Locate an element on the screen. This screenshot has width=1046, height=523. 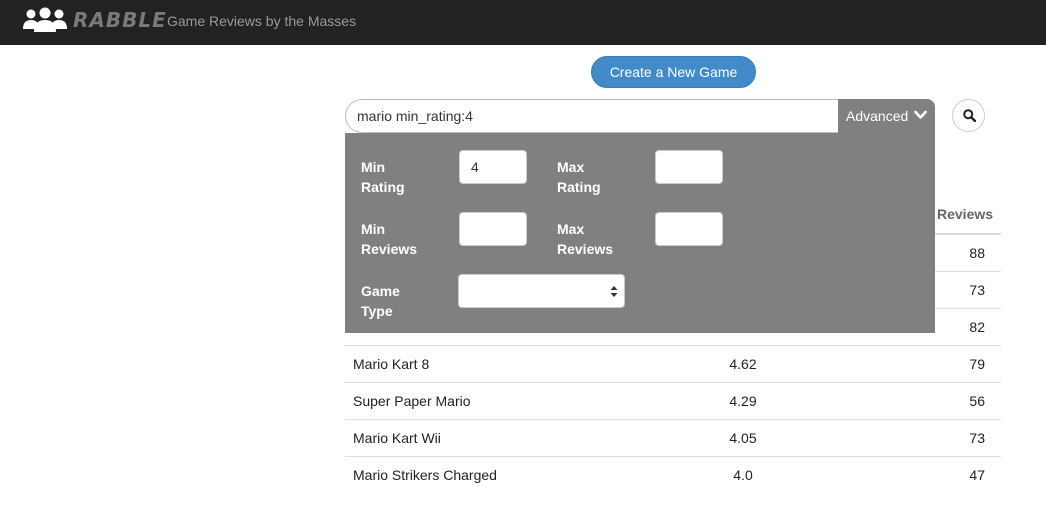
search-icon is located at coordinates (969, 115).